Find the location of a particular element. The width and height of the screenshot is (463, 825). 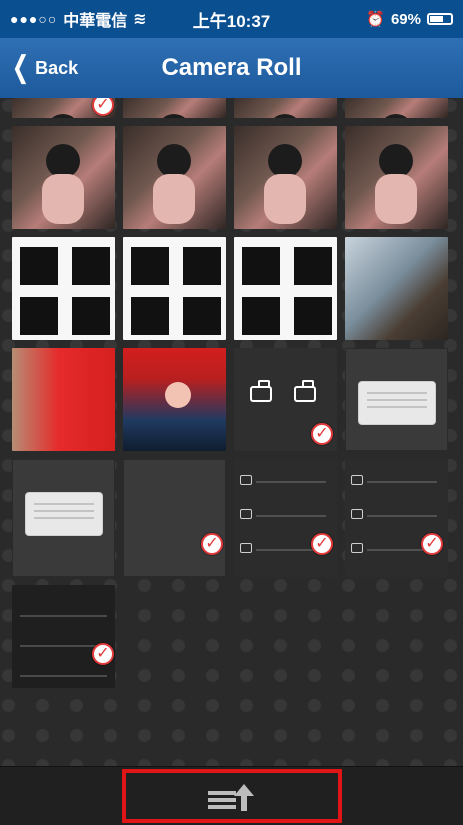

chevron-left-icon: ❮ is located at coordinates (20, 67).